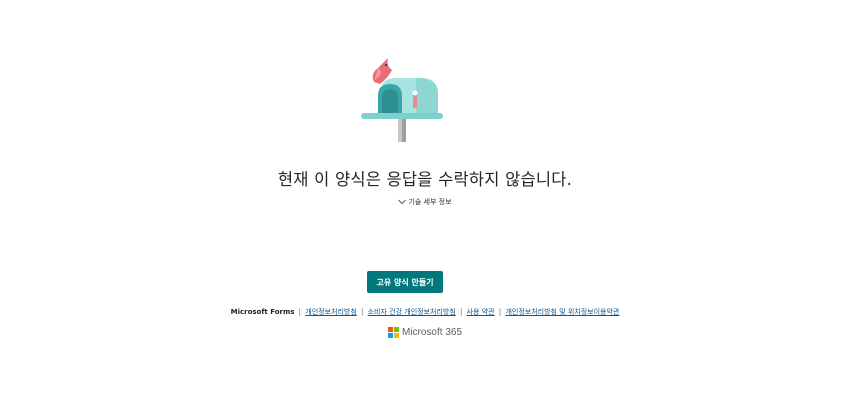 This screenshot has width=850, height=413. Describe the element at coordinates (262, 312) in the screenshot. I see `footer-brand: Microsoft Forms` at that location.